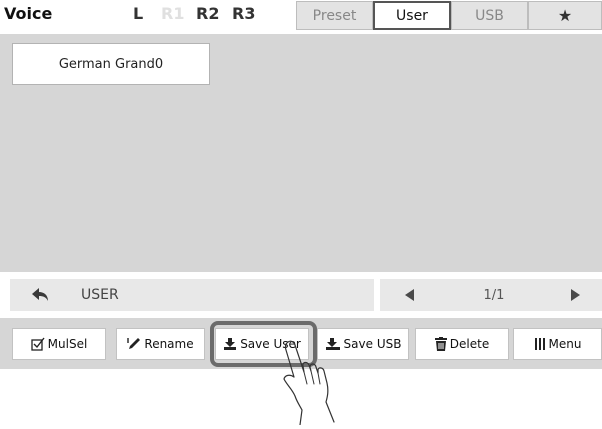 Image resolution: width=602 pixels, height=429 pixels. I want to click on page-indicator: 1/1, so click(494, 295).